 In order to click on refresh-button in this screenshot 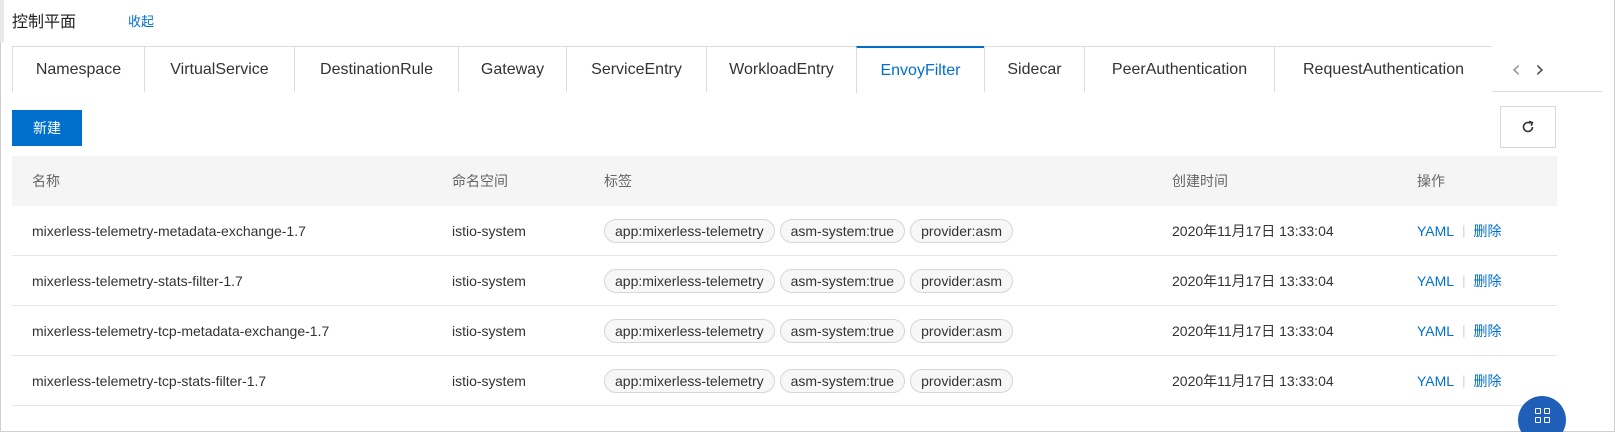, I will do `click(1528, 127)`.